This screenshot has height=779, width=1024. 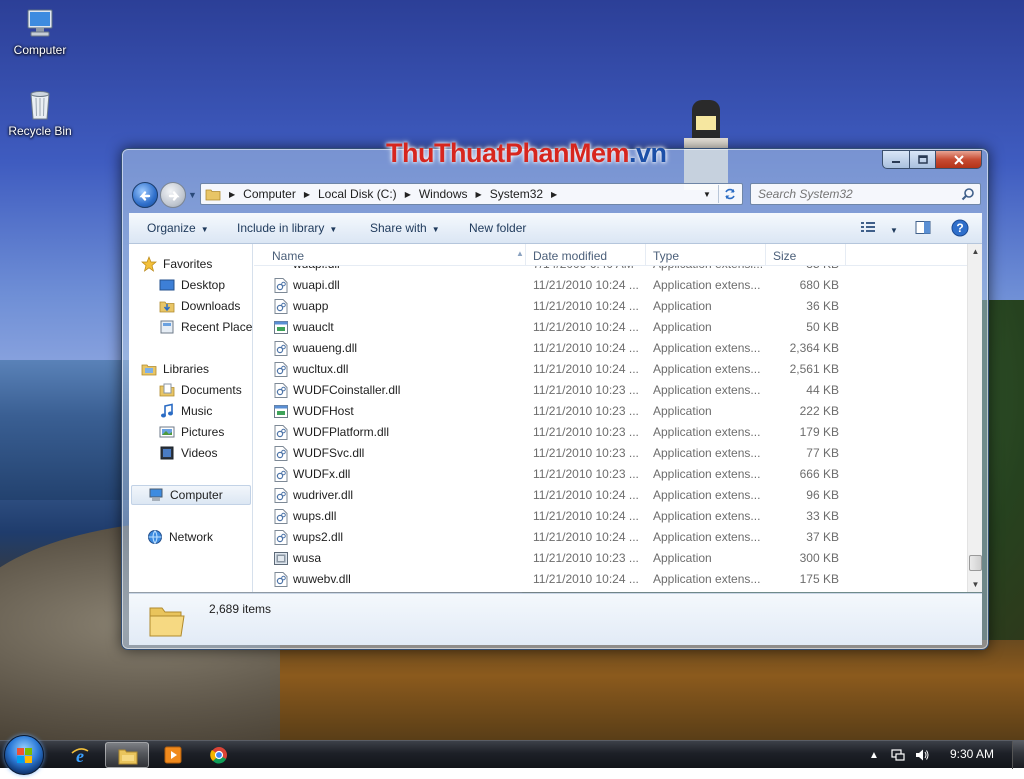 I want to click on nav-item-favorites: Favorites, so click(x=176, y=264).